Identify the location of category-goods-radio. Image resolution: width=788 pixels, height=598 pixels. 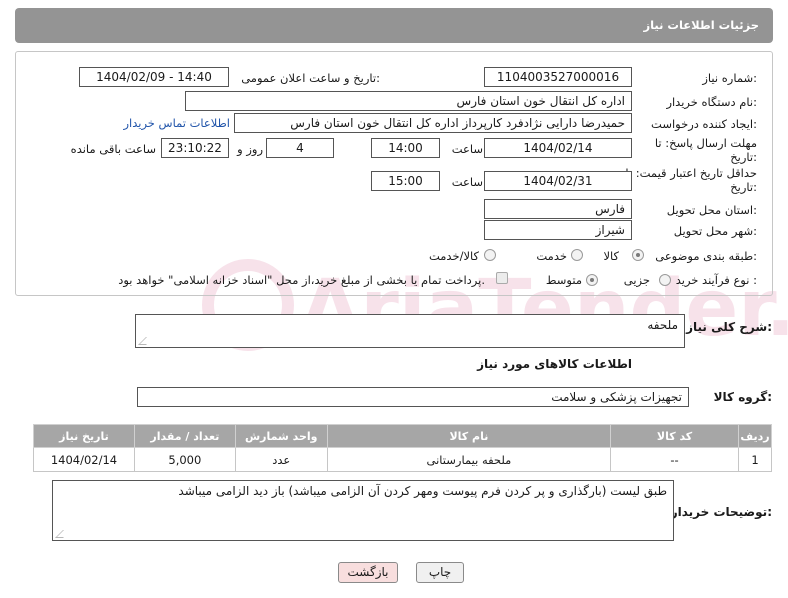
(638, 255).